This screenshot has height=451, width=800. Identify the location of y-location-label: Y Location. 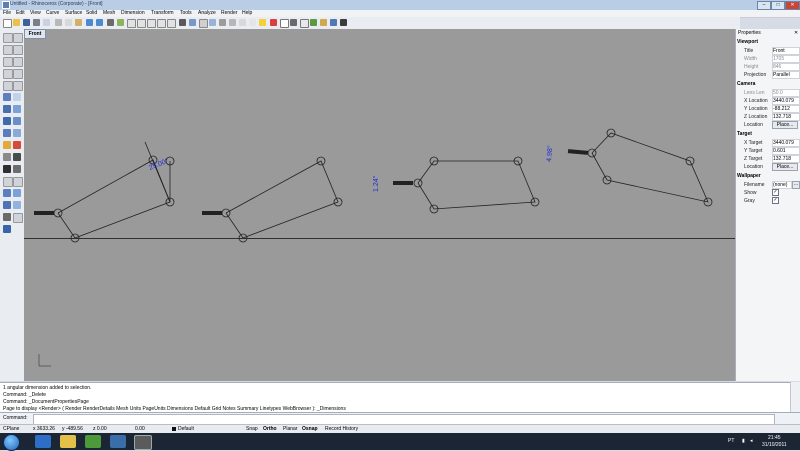
(756, 109).